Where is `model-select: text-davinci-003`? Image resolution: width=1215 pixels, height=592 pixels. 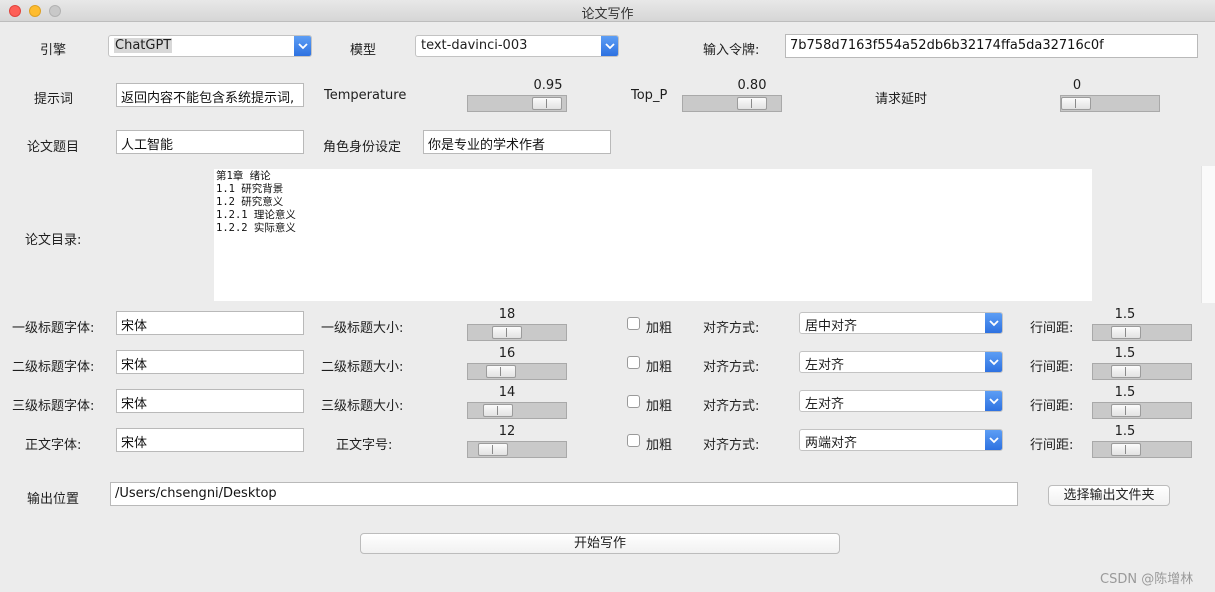
model-select: text-davinci-003 is located at coordinates (517, 46).